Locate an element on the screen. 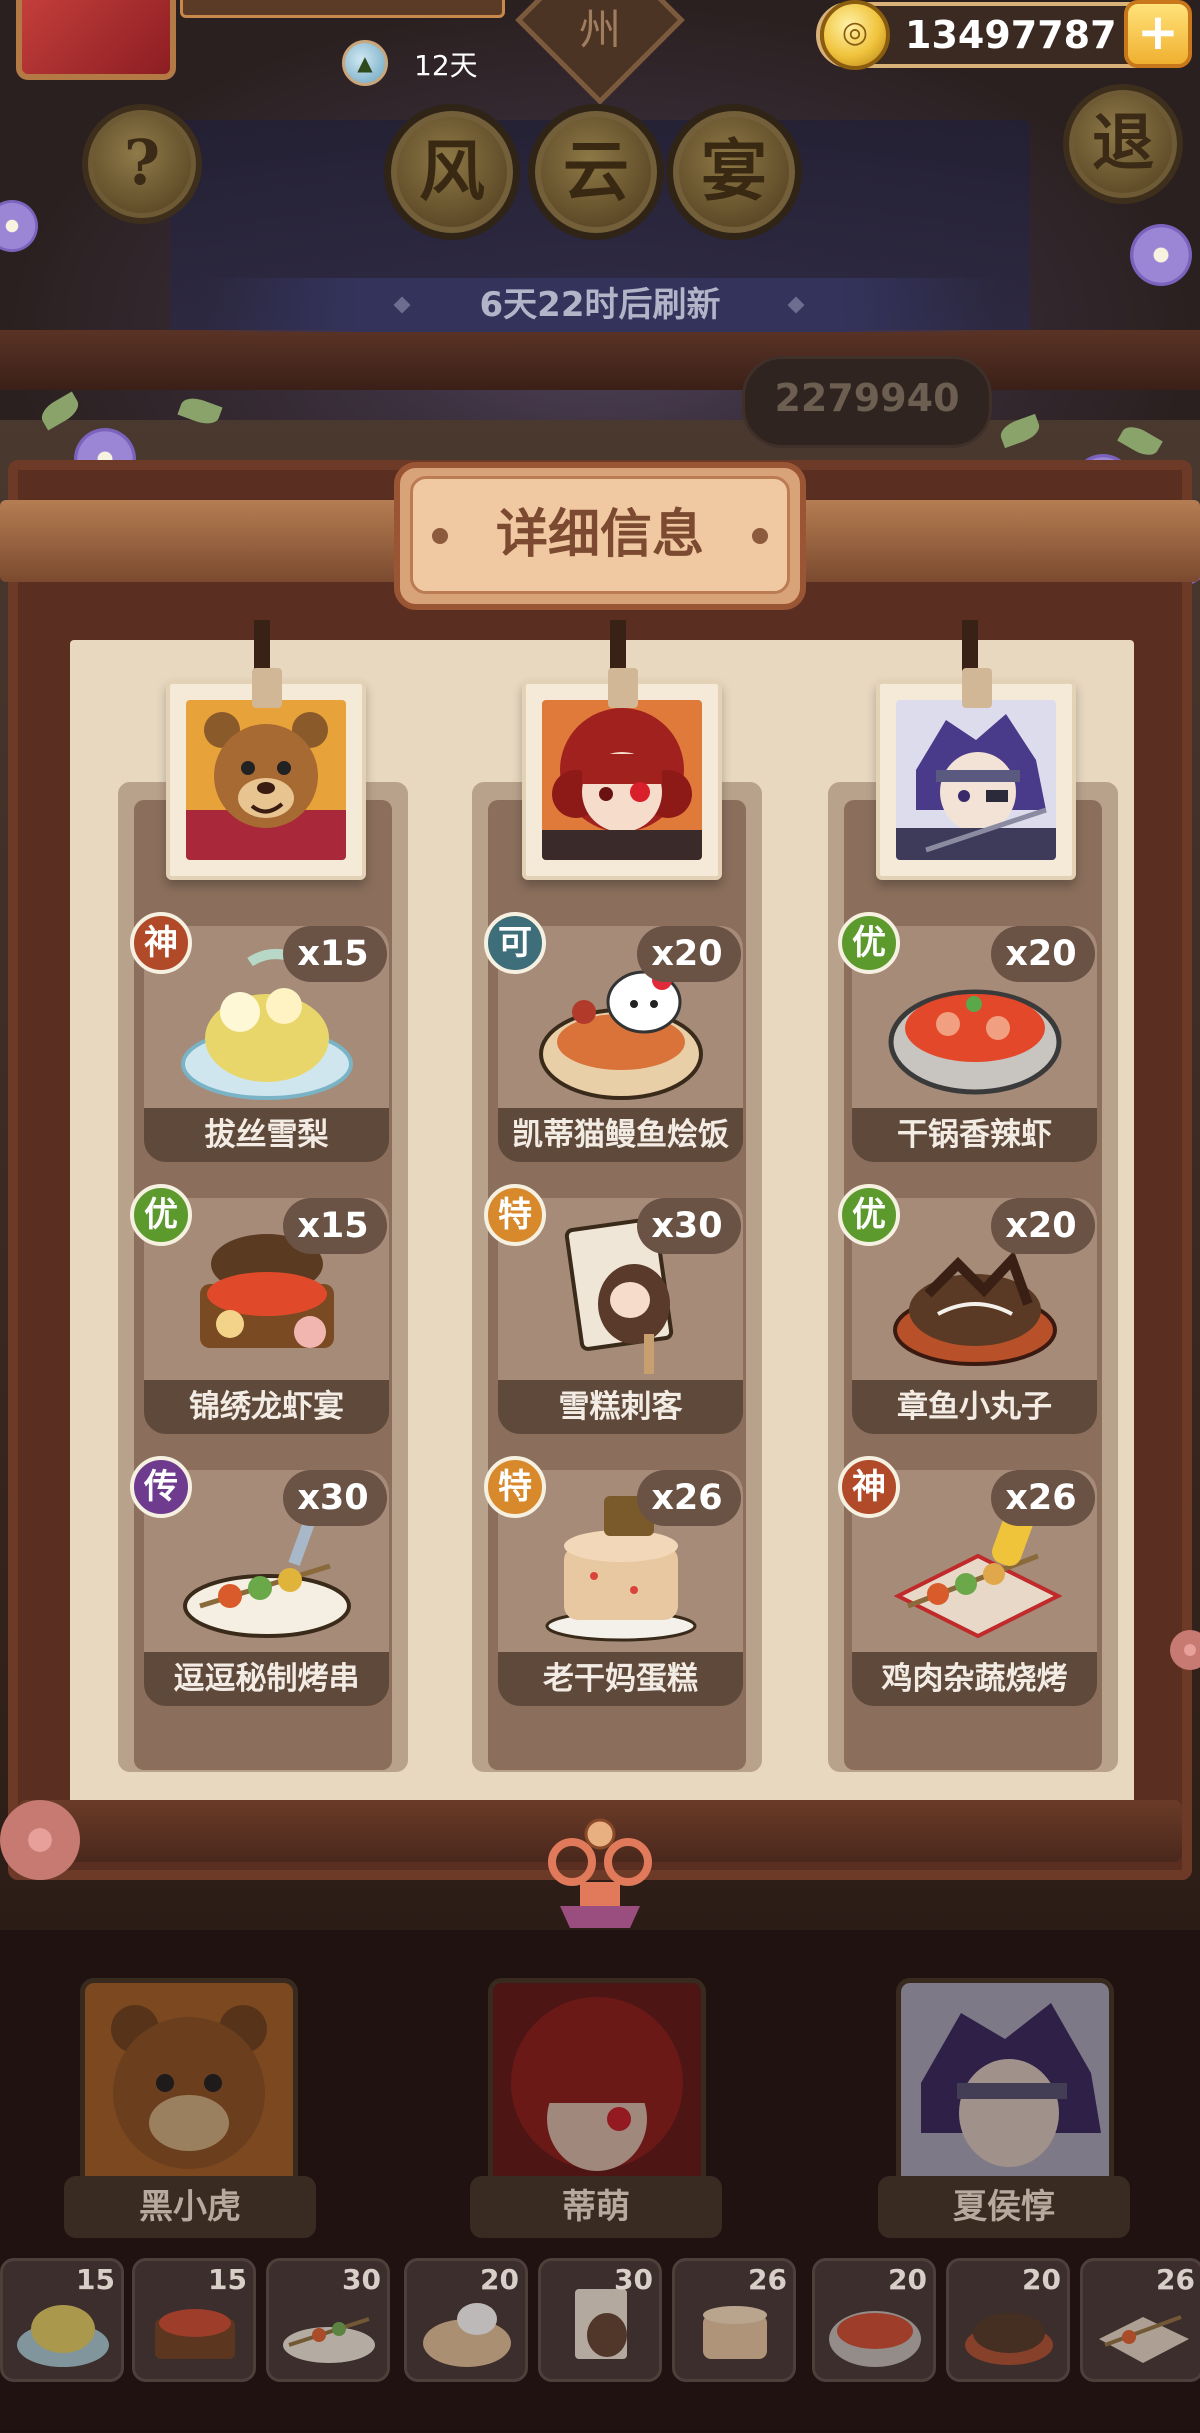 The image size is (1200, 2433). roster-name: 蒂萌 is located at coordinates (596, 2207).